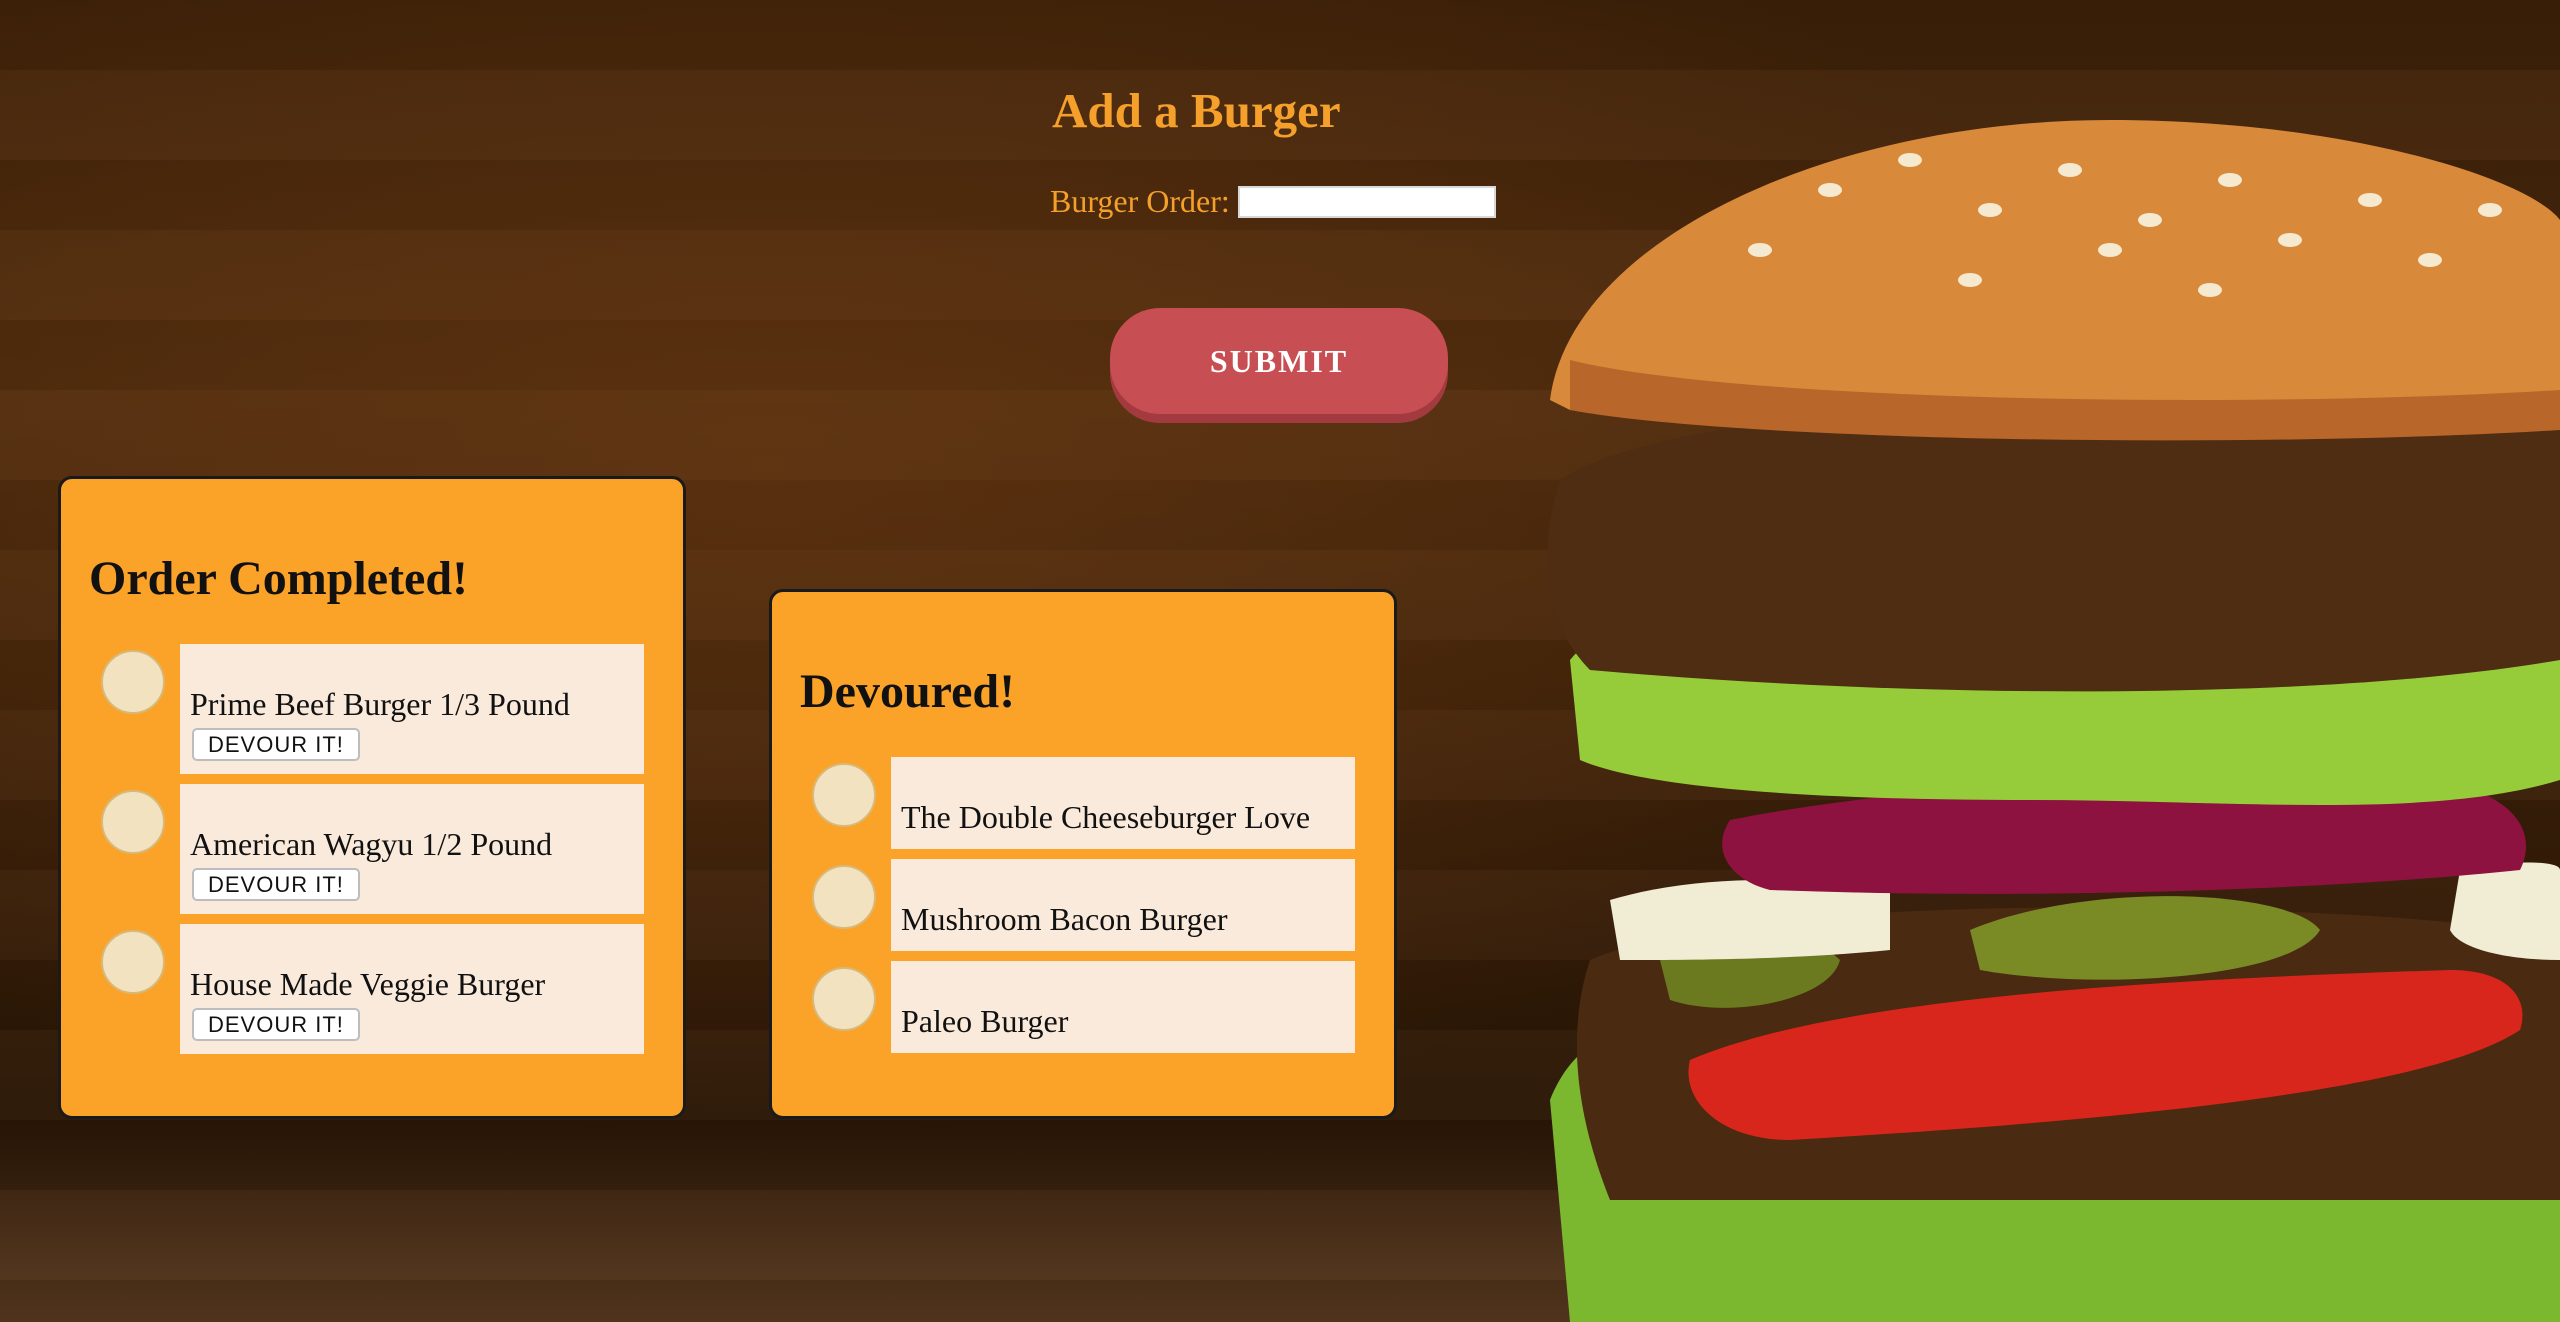 The image size is (2560, 1322). I want to click on burger-name: House Made Veggie Burger, so click(368, 984).